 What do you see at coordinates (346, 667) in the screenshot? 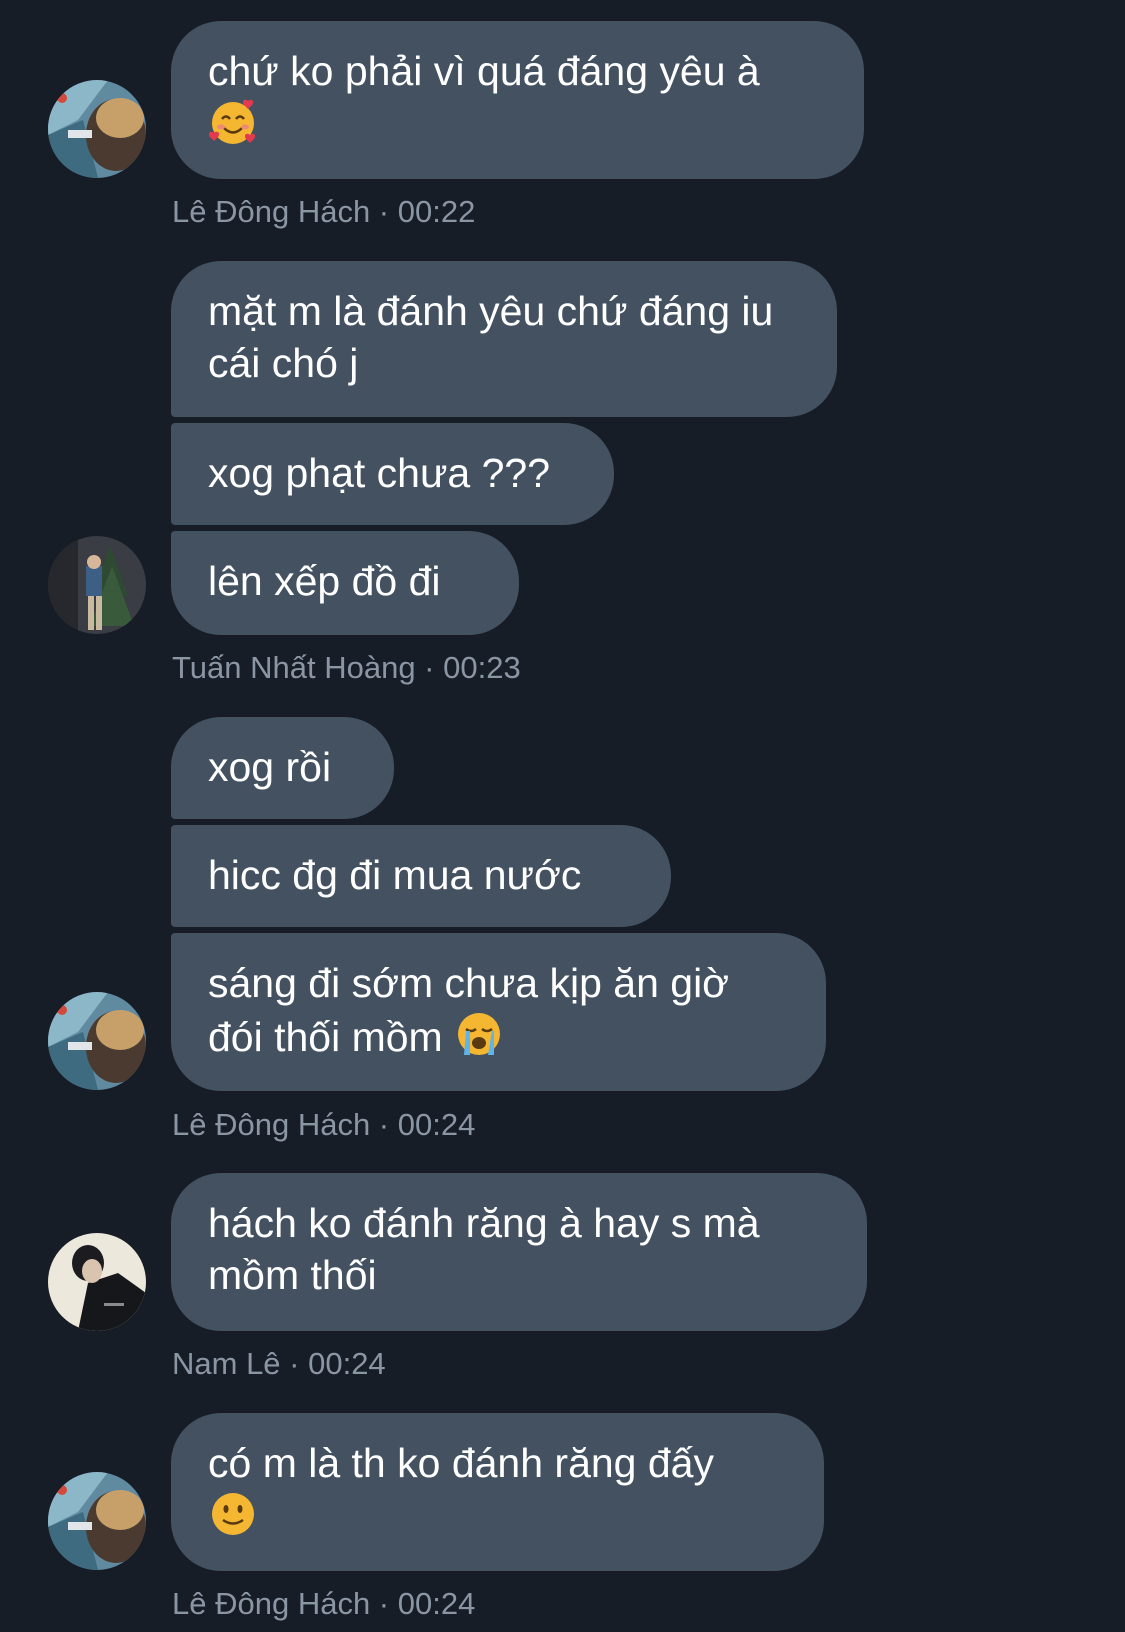
I see `sender-timestamp: Tuấn Nhất Hoàng · 00:23` at bounding box center [346, 667].